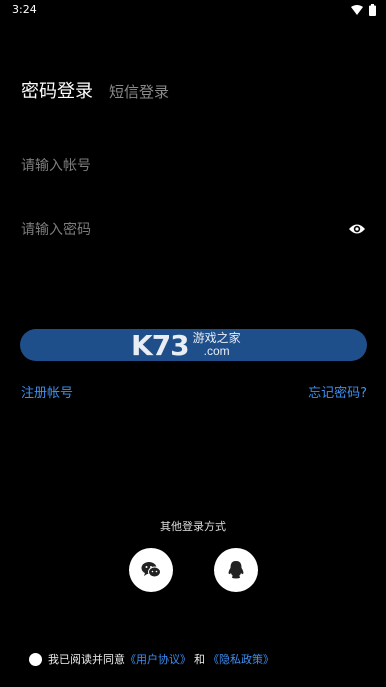 This screenshot has width=386, height=687. I want to click on agreement-prefix: 我已阅读并同意, so click(86, 659).